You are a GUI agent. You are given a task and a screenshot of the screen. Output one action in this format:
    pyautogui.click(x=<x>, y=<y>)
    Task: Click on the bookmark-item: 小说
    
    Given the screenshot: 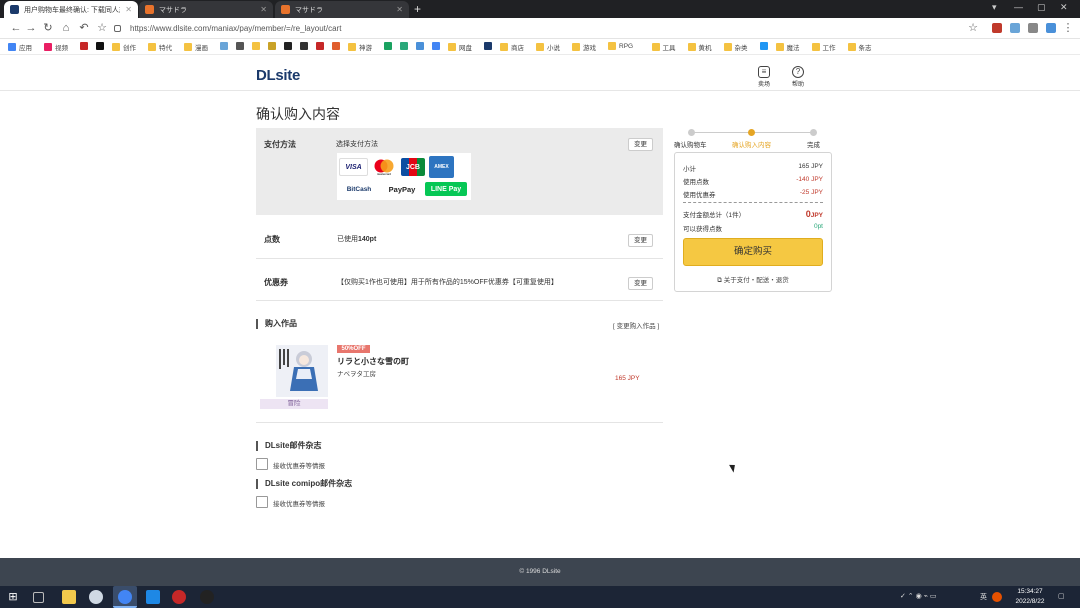 What is the action you would take?
    pyautogui.click(x=548, y=47)
    